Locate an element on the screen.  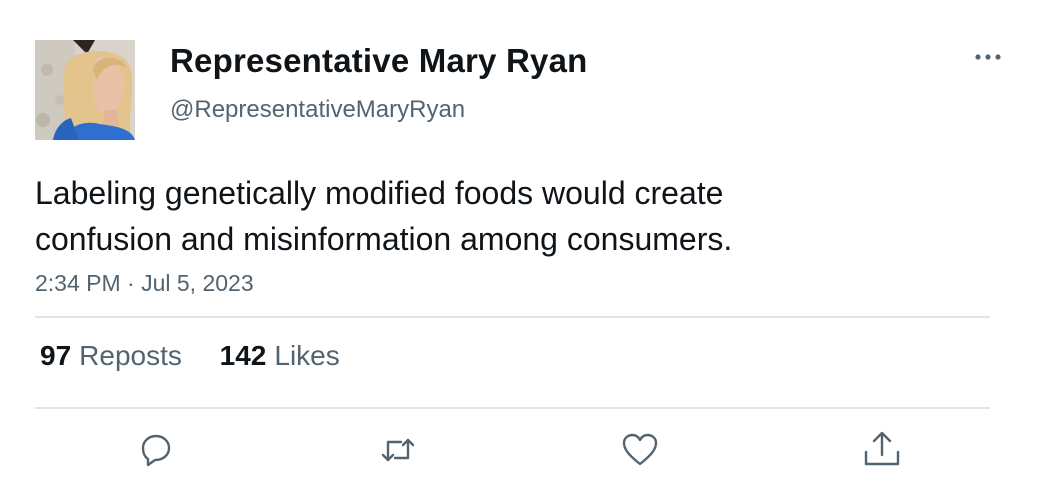
author-handle: @RepresentativeMaryRyan is located at coordinates (317, 110).